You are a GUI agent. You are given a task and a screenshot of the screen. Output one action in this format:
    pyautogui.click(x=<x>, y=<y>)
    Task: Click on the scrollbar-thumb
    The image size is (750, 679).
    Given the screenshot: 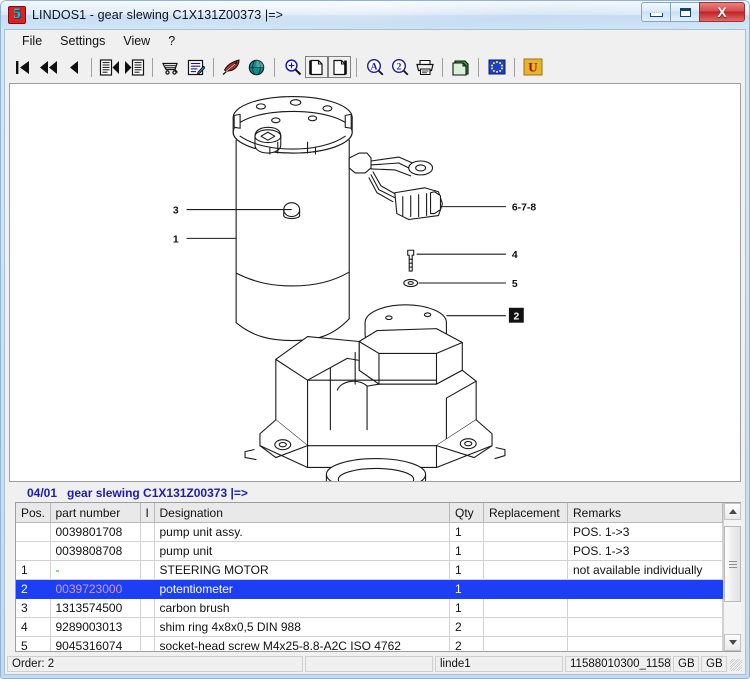 What is the action you would take?
    pyautogui.click(x=732, y=564)
    